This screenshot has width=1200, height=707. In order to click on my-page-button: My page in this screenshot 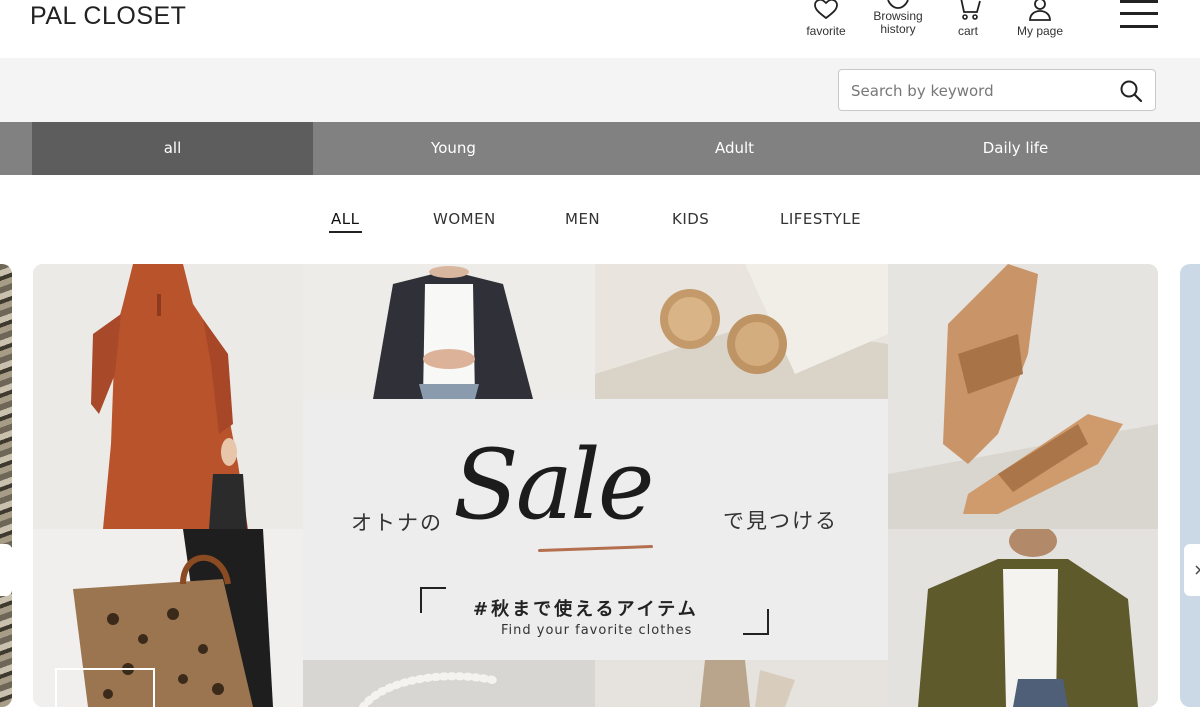, I will do `click(1040, 19)`.